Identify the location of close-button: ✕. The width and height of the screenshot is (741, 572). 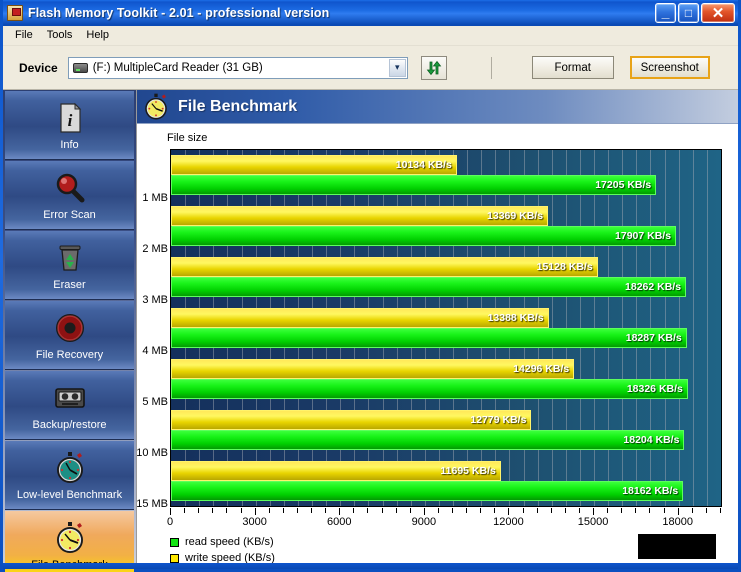
(718, 13).